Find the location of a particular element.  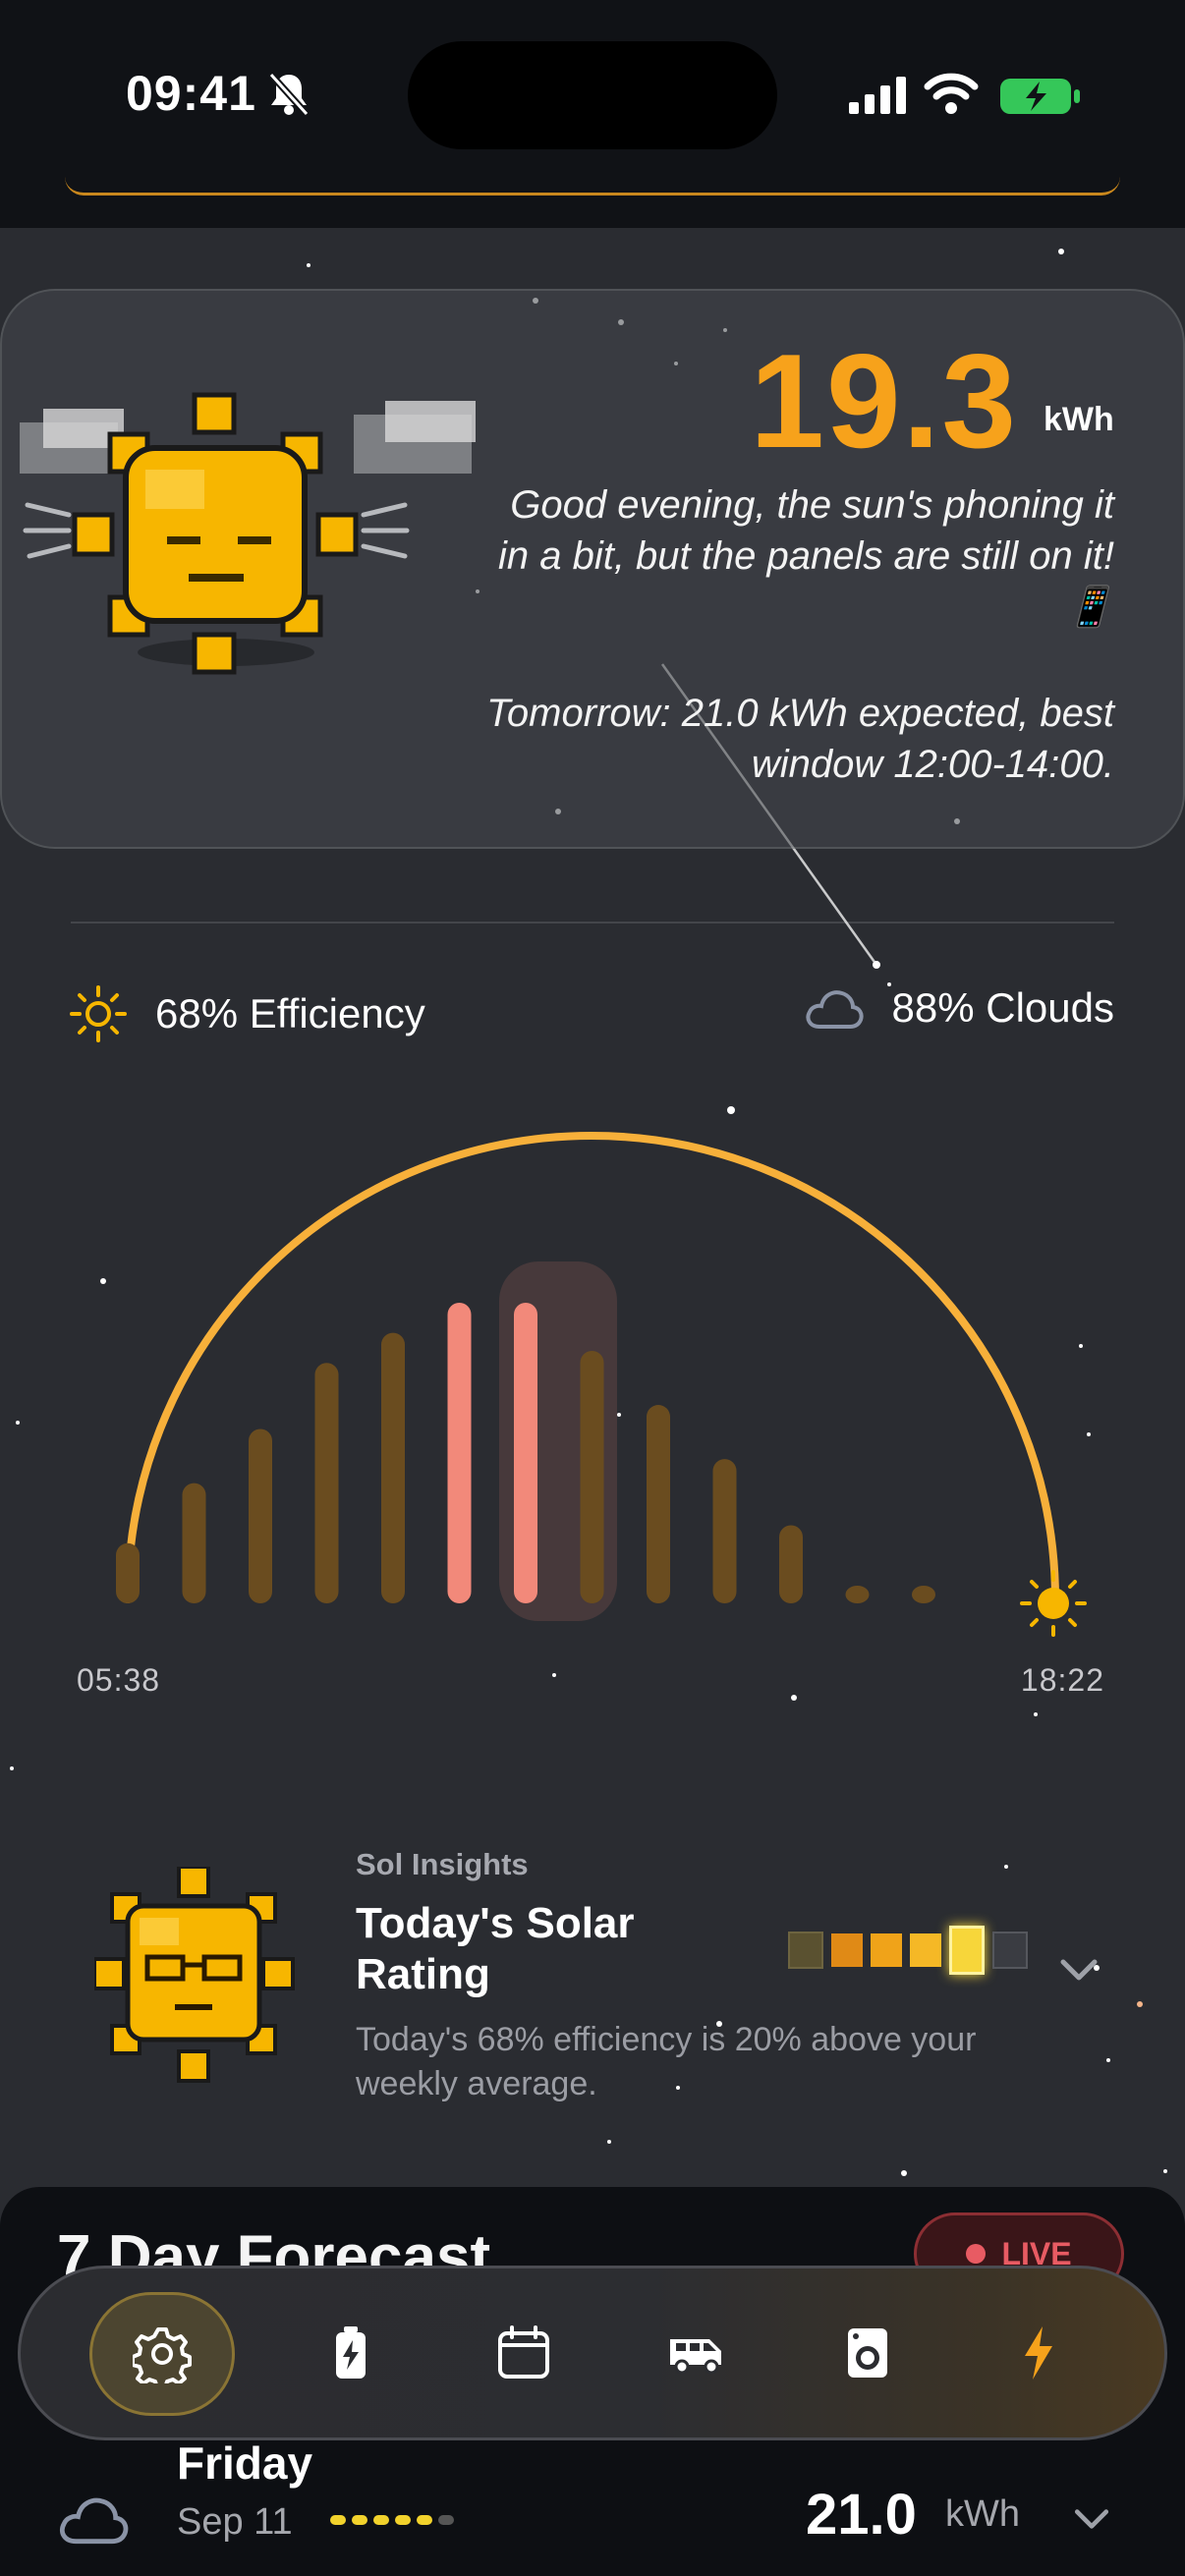

dynamic-island is located at coordinates (592, 95).